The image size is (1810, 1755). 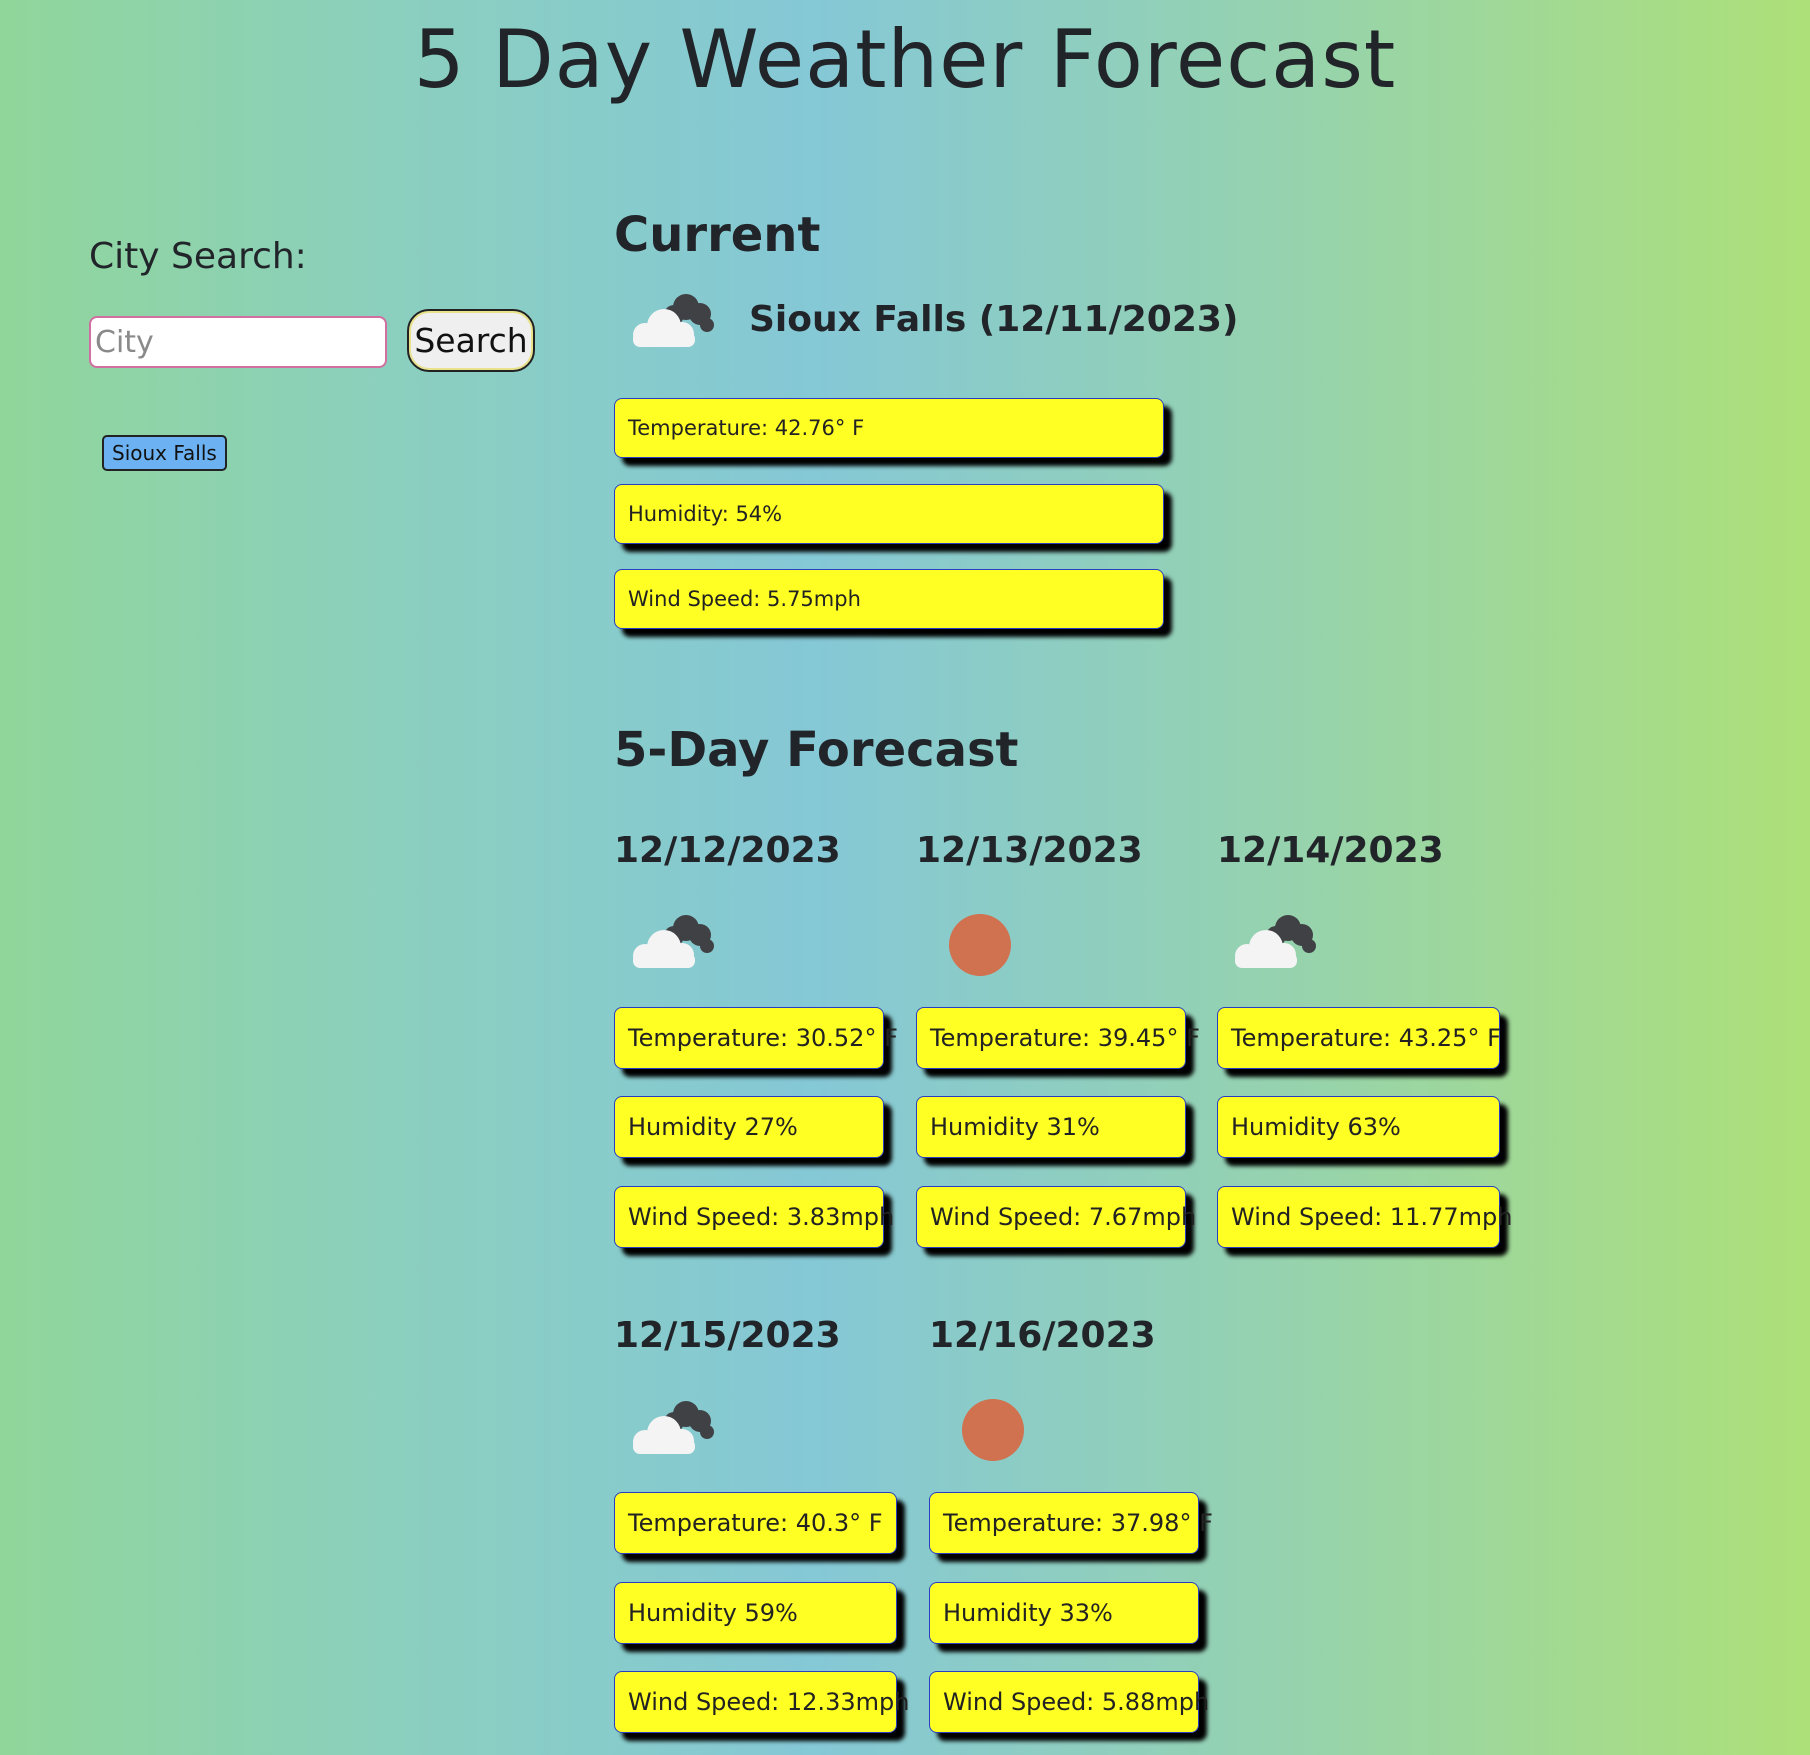 I want to click on forecast-humidity: Humidity 31%, so click(x=1051, y=1127).